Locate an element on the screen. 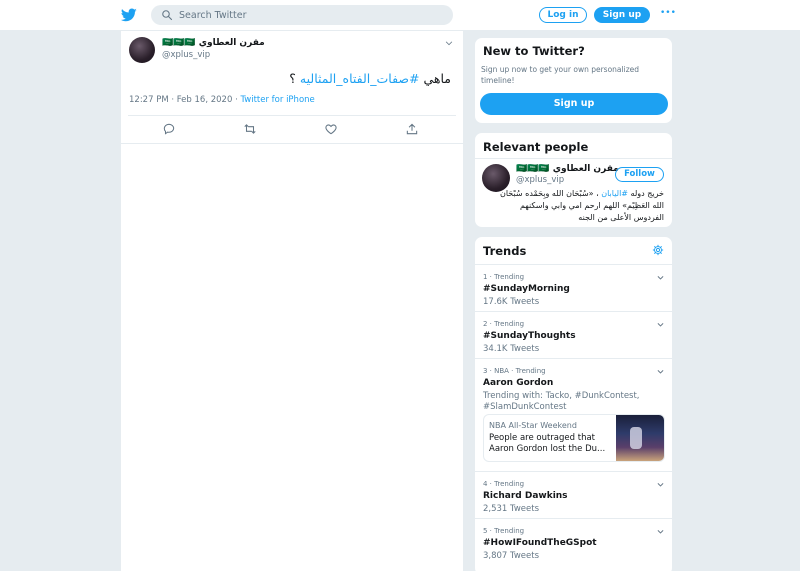 Image resolution: width=800 pixels, height=571 pixels. trend-count: 2,531 Tweets is located at coordinates (511, 509).